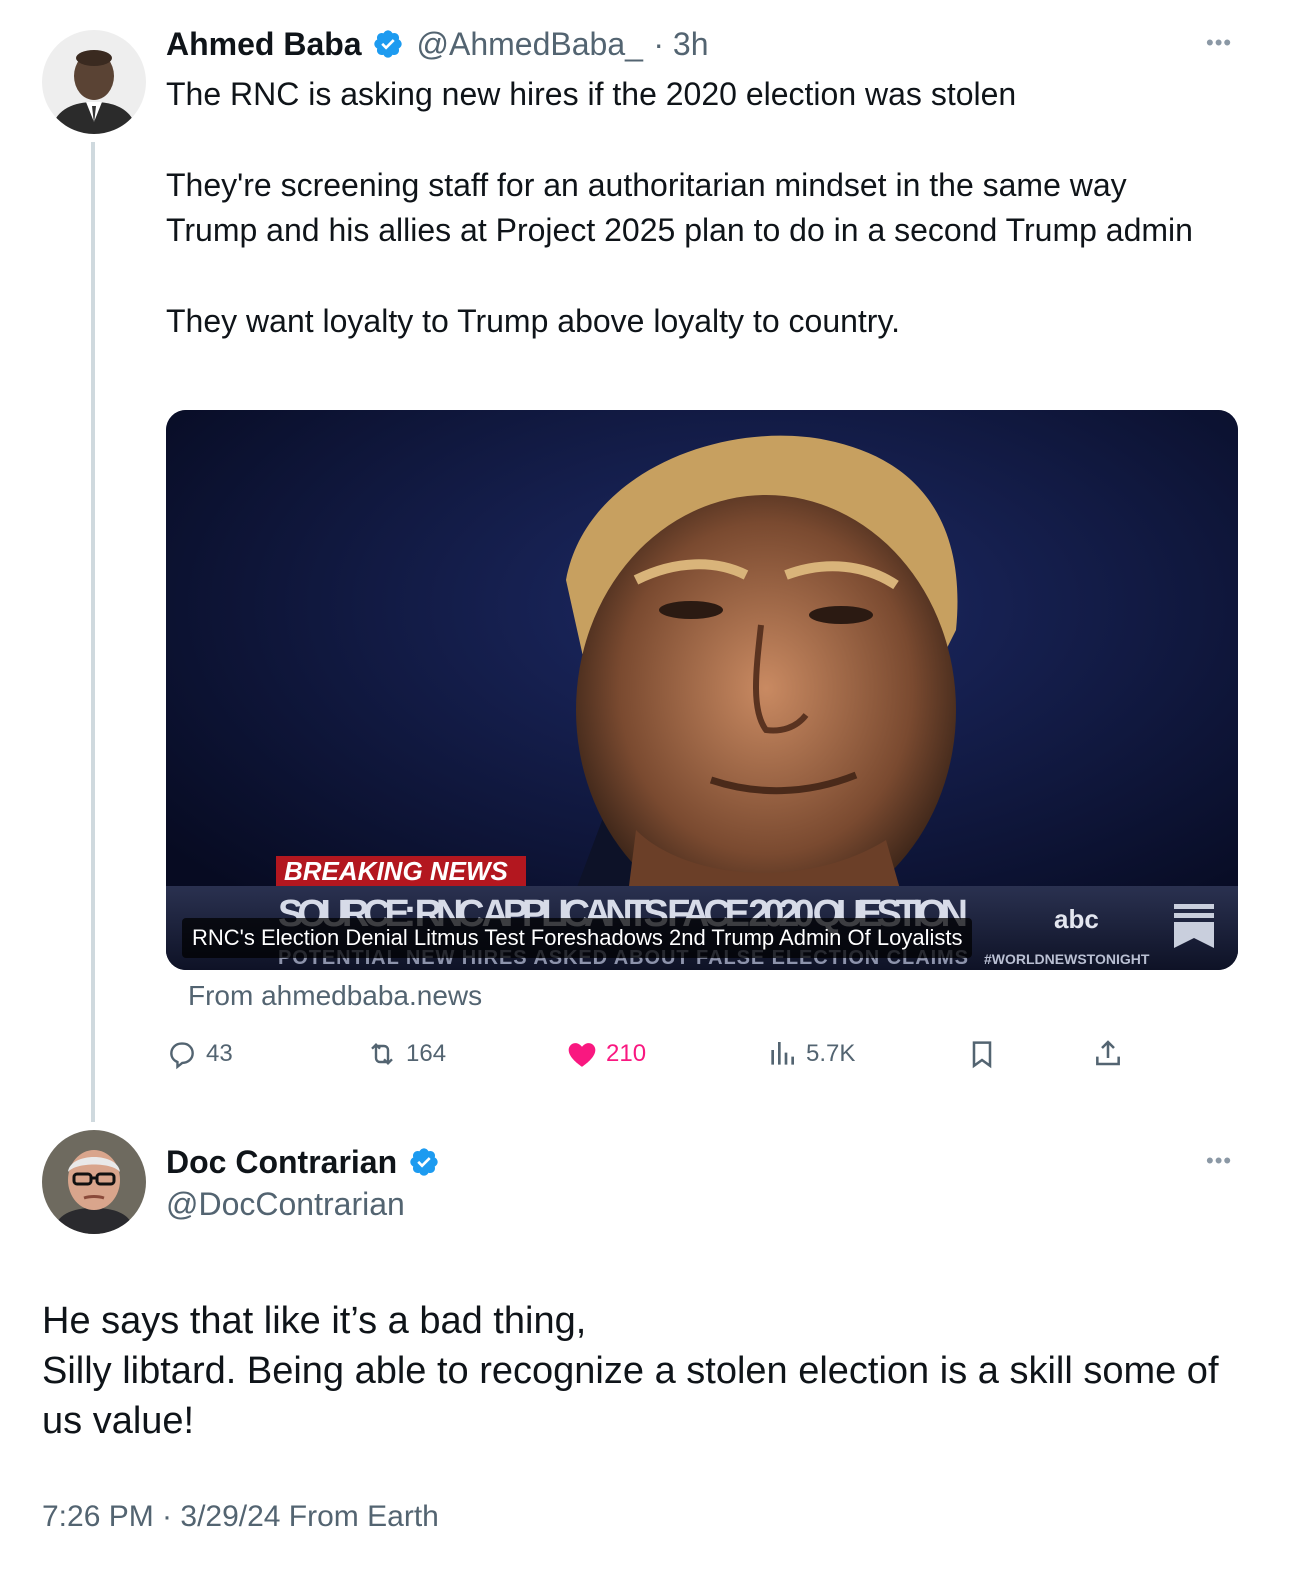 The width and height of the screenshot is (1306, 1588). Describe the element at coordinates (1067, 959) in the screenshot. I see `hashtag-text: #WORLDNEWSTONIGHT` at that location.